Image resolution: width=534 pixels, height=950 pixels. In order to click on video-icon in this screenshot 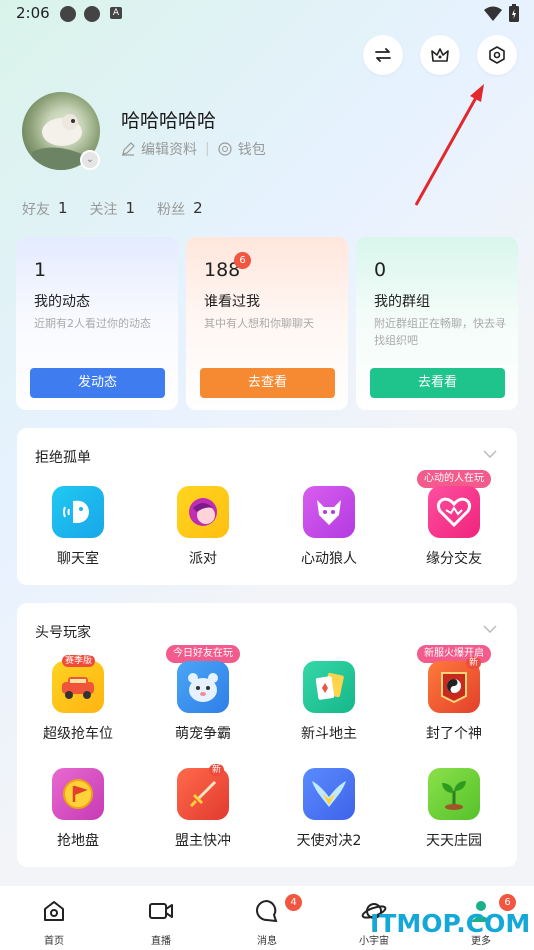, I will do `click(161, 911)`.